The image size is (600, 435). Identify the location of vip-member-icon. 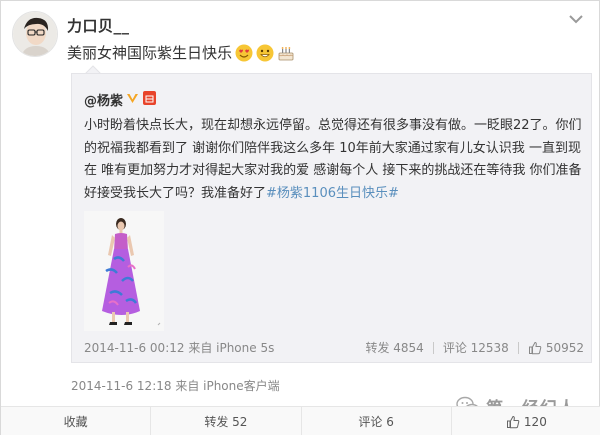
(149, 98).